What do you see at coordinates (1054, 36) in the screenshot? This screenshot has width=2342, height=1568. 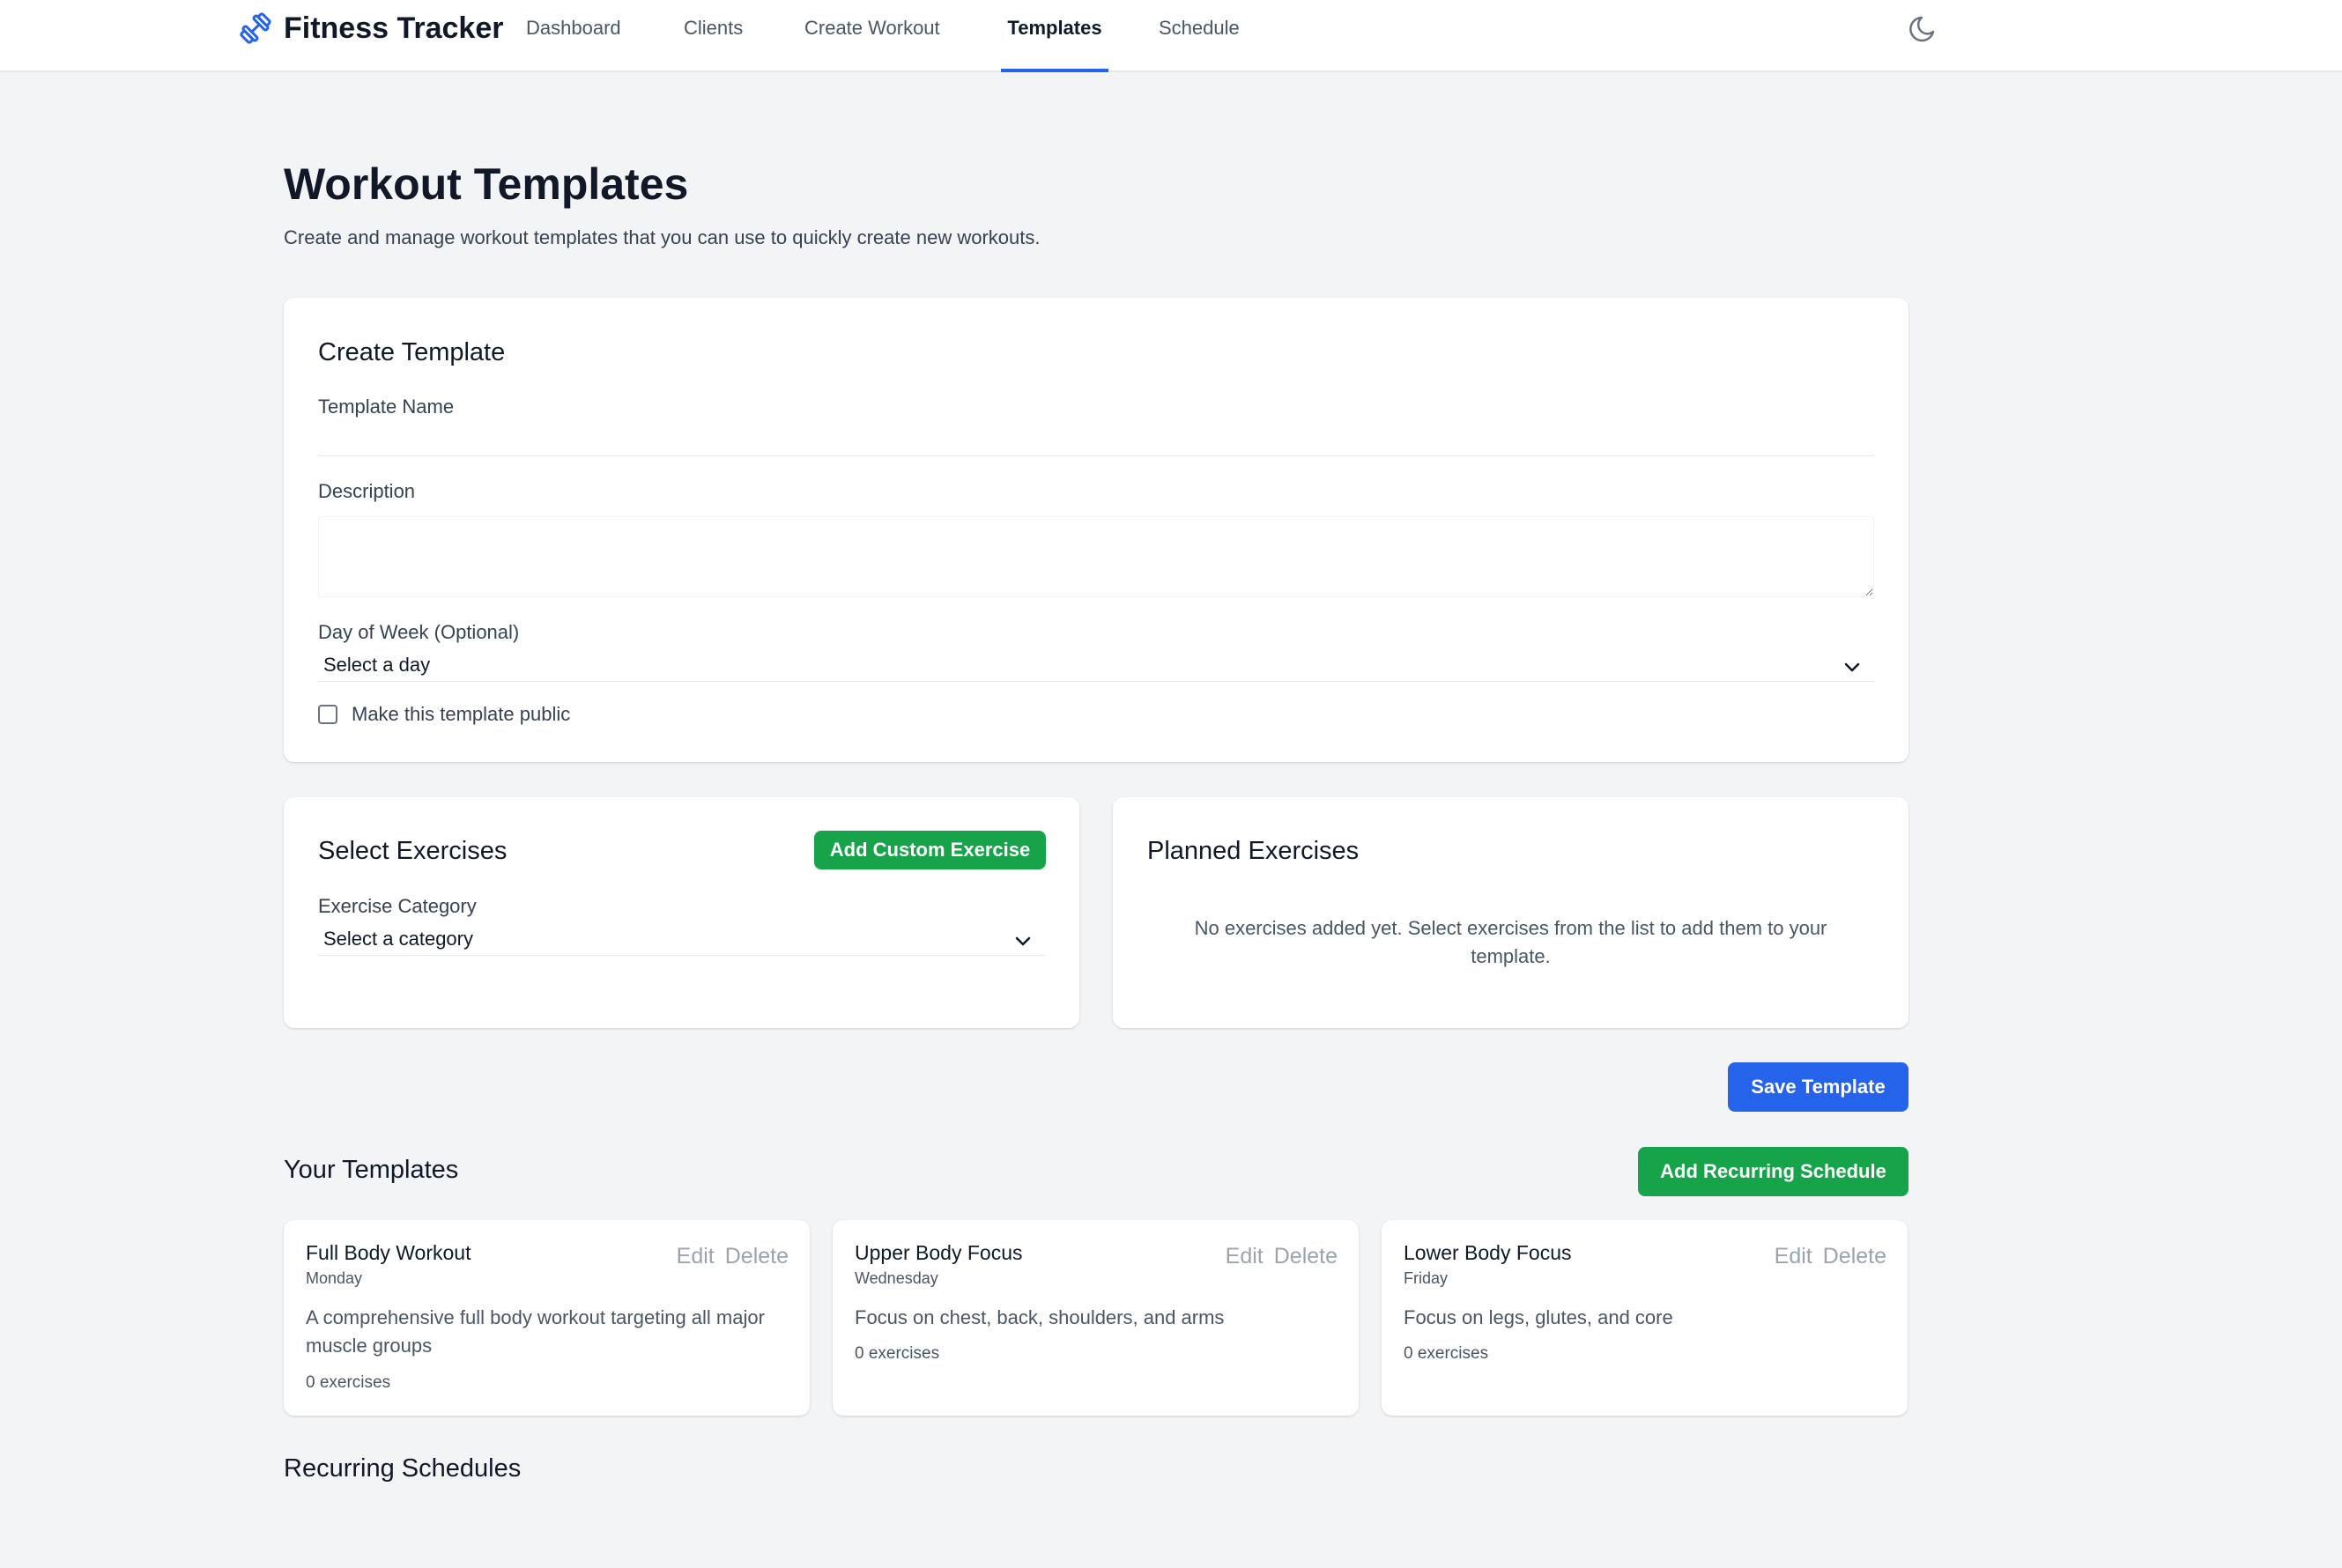 I see `nav-templates: Templates` at bounding box center [1054, 36].